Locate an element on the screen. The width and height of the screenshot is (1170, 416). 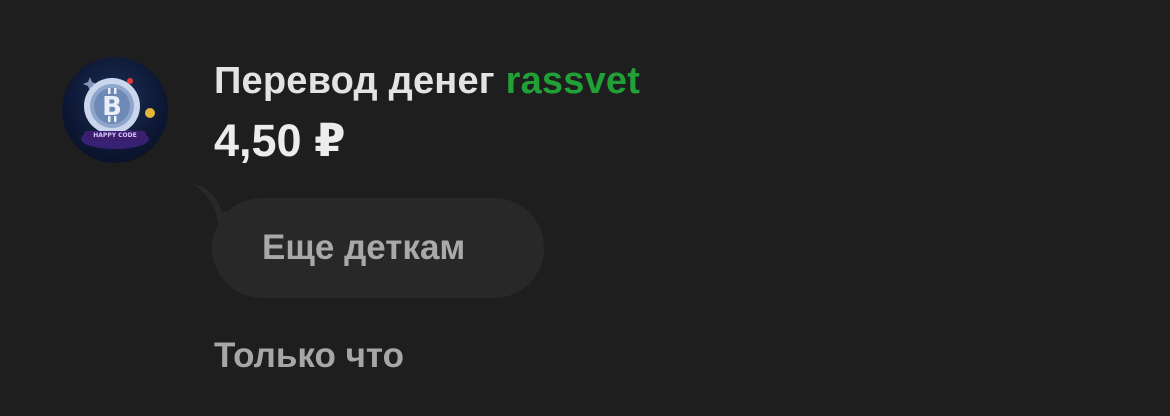
avatar-caption: HAPPY CODE is located at coordinates (115, 135).